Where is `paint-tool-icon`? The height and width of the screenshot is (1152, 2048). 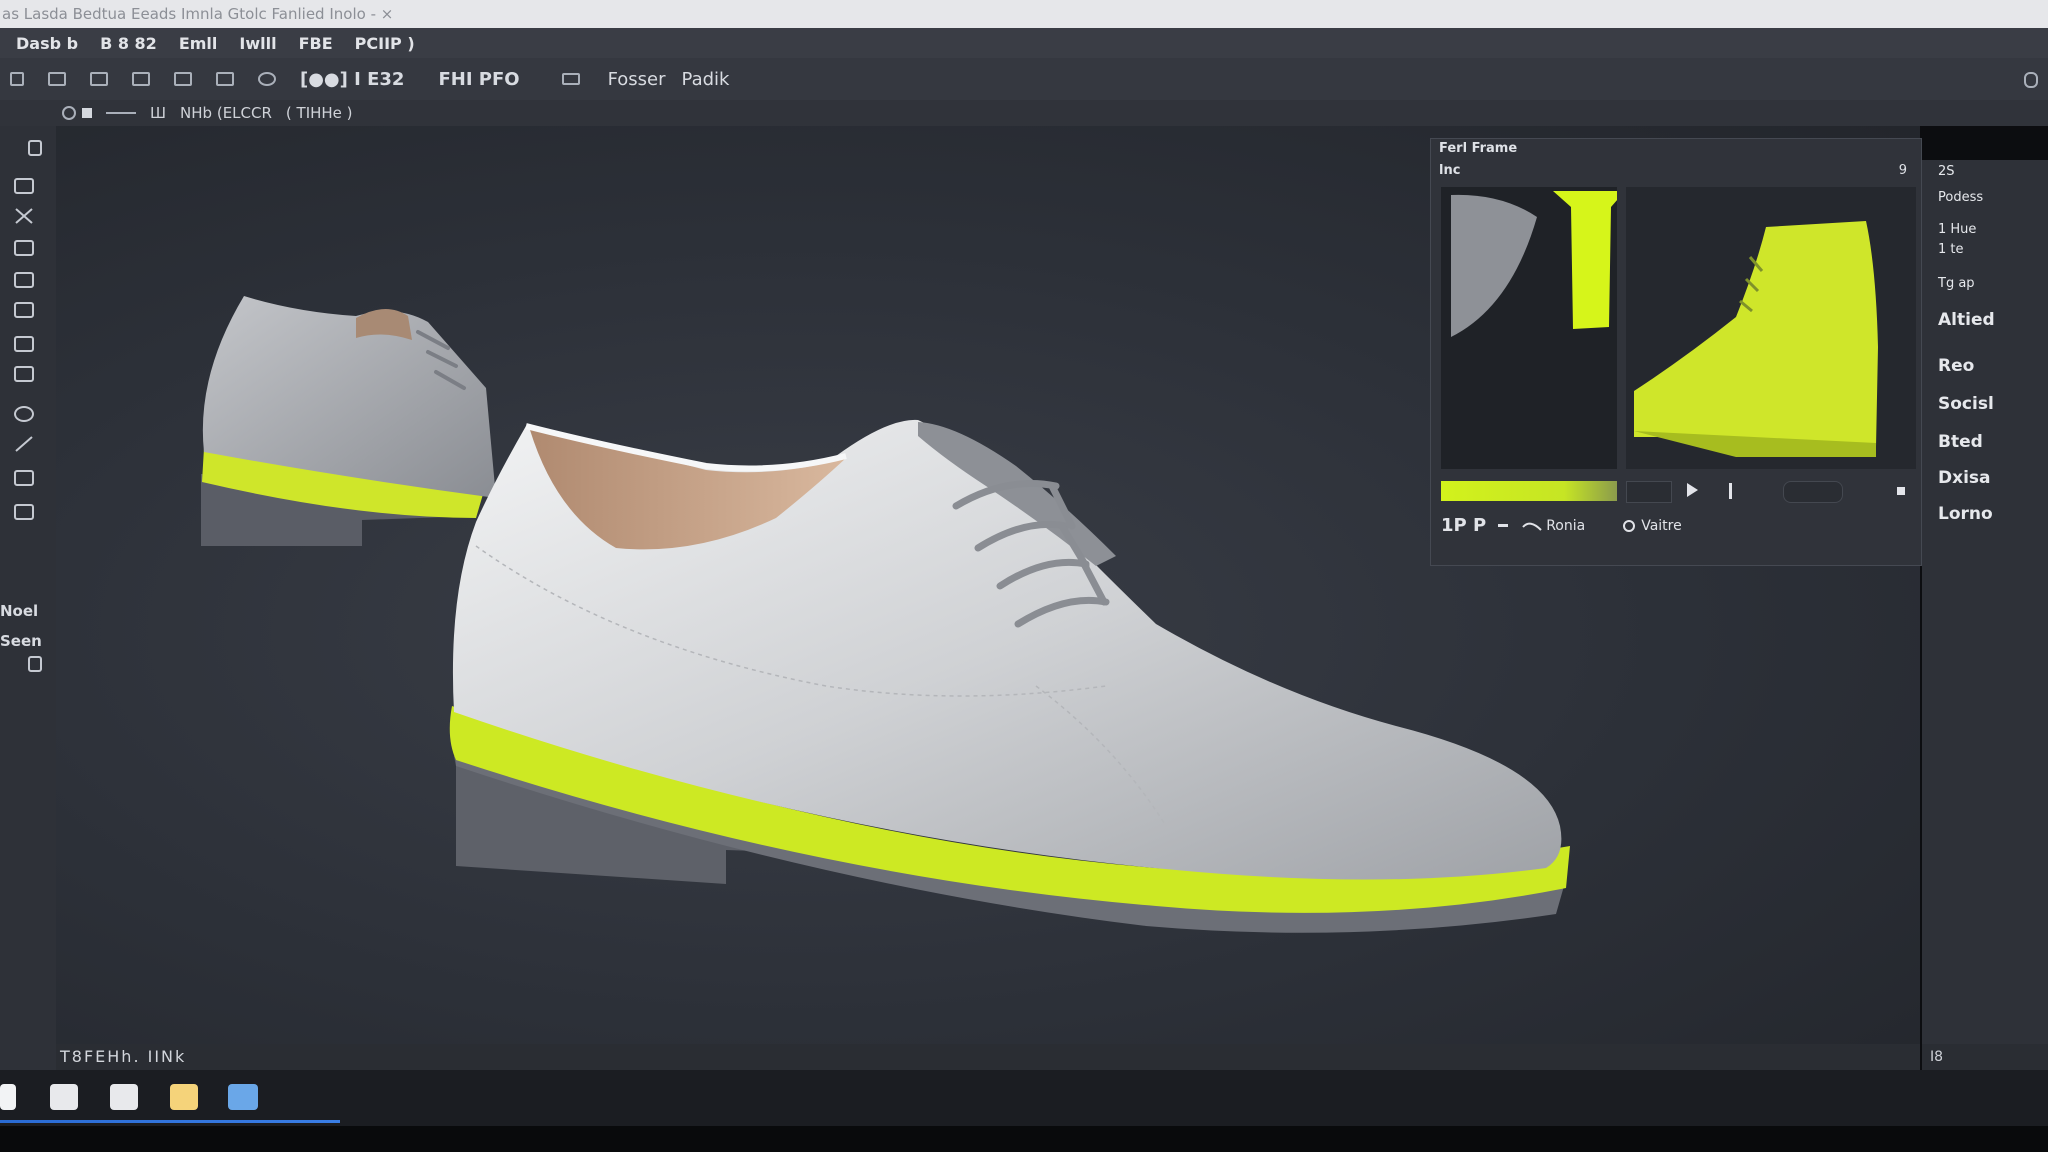
paint-tool-icon is located at coordinates (24, 280).